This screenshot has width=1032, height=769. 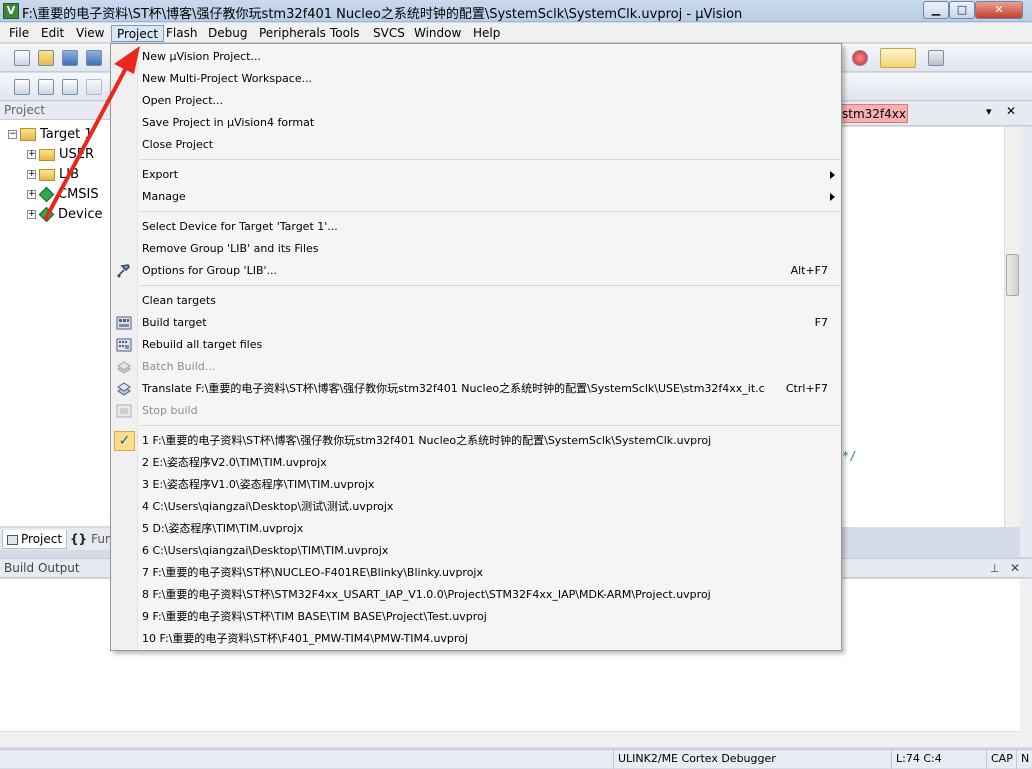 I want to click on pane-pin-icon: ▾, so click(x=989, y=111).